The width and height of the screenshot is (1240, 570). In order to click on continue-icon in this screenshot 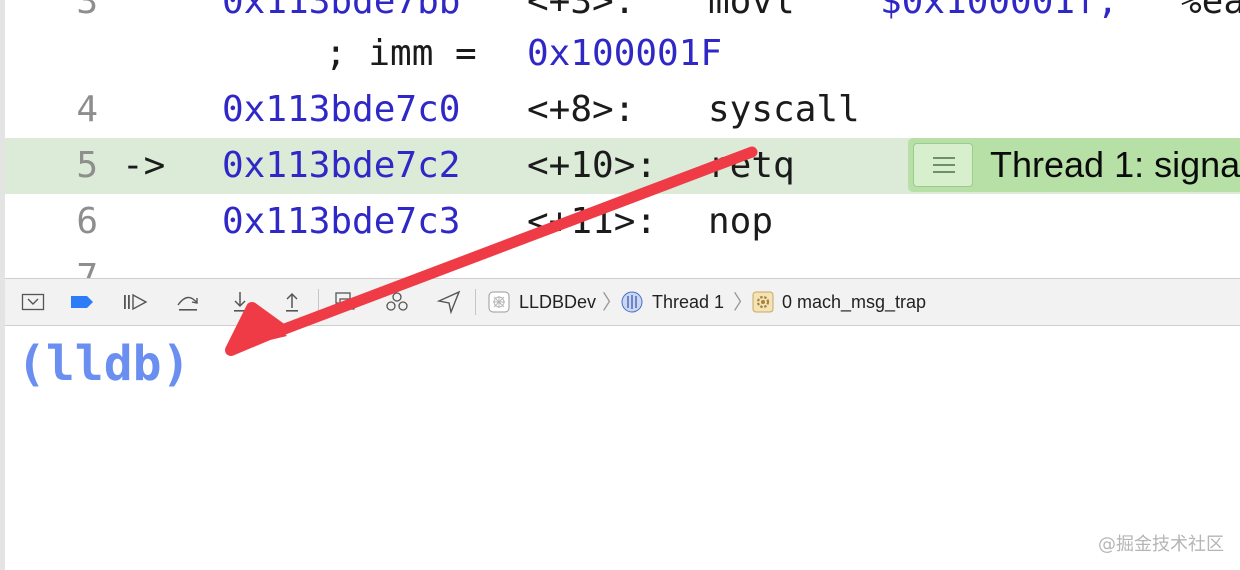, I will do `click(135, 302)`.